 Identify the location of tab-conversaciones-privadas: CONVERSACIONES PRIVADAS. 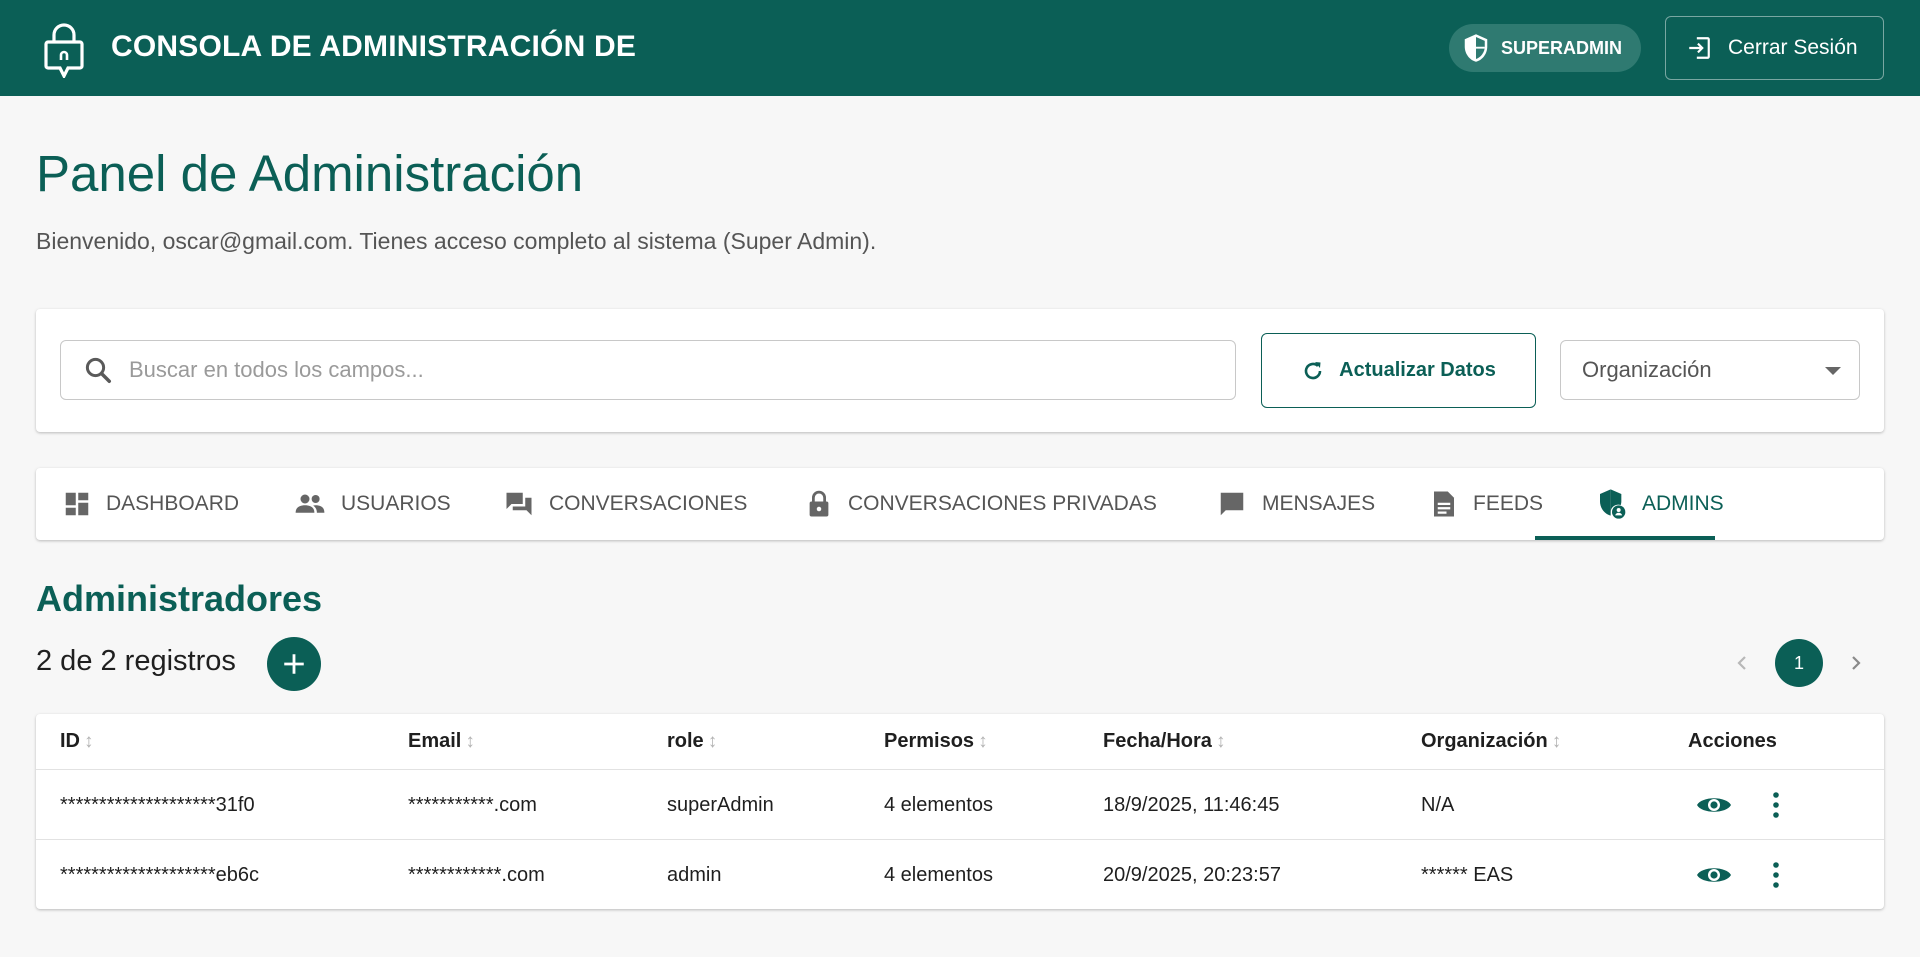
(980, 504).